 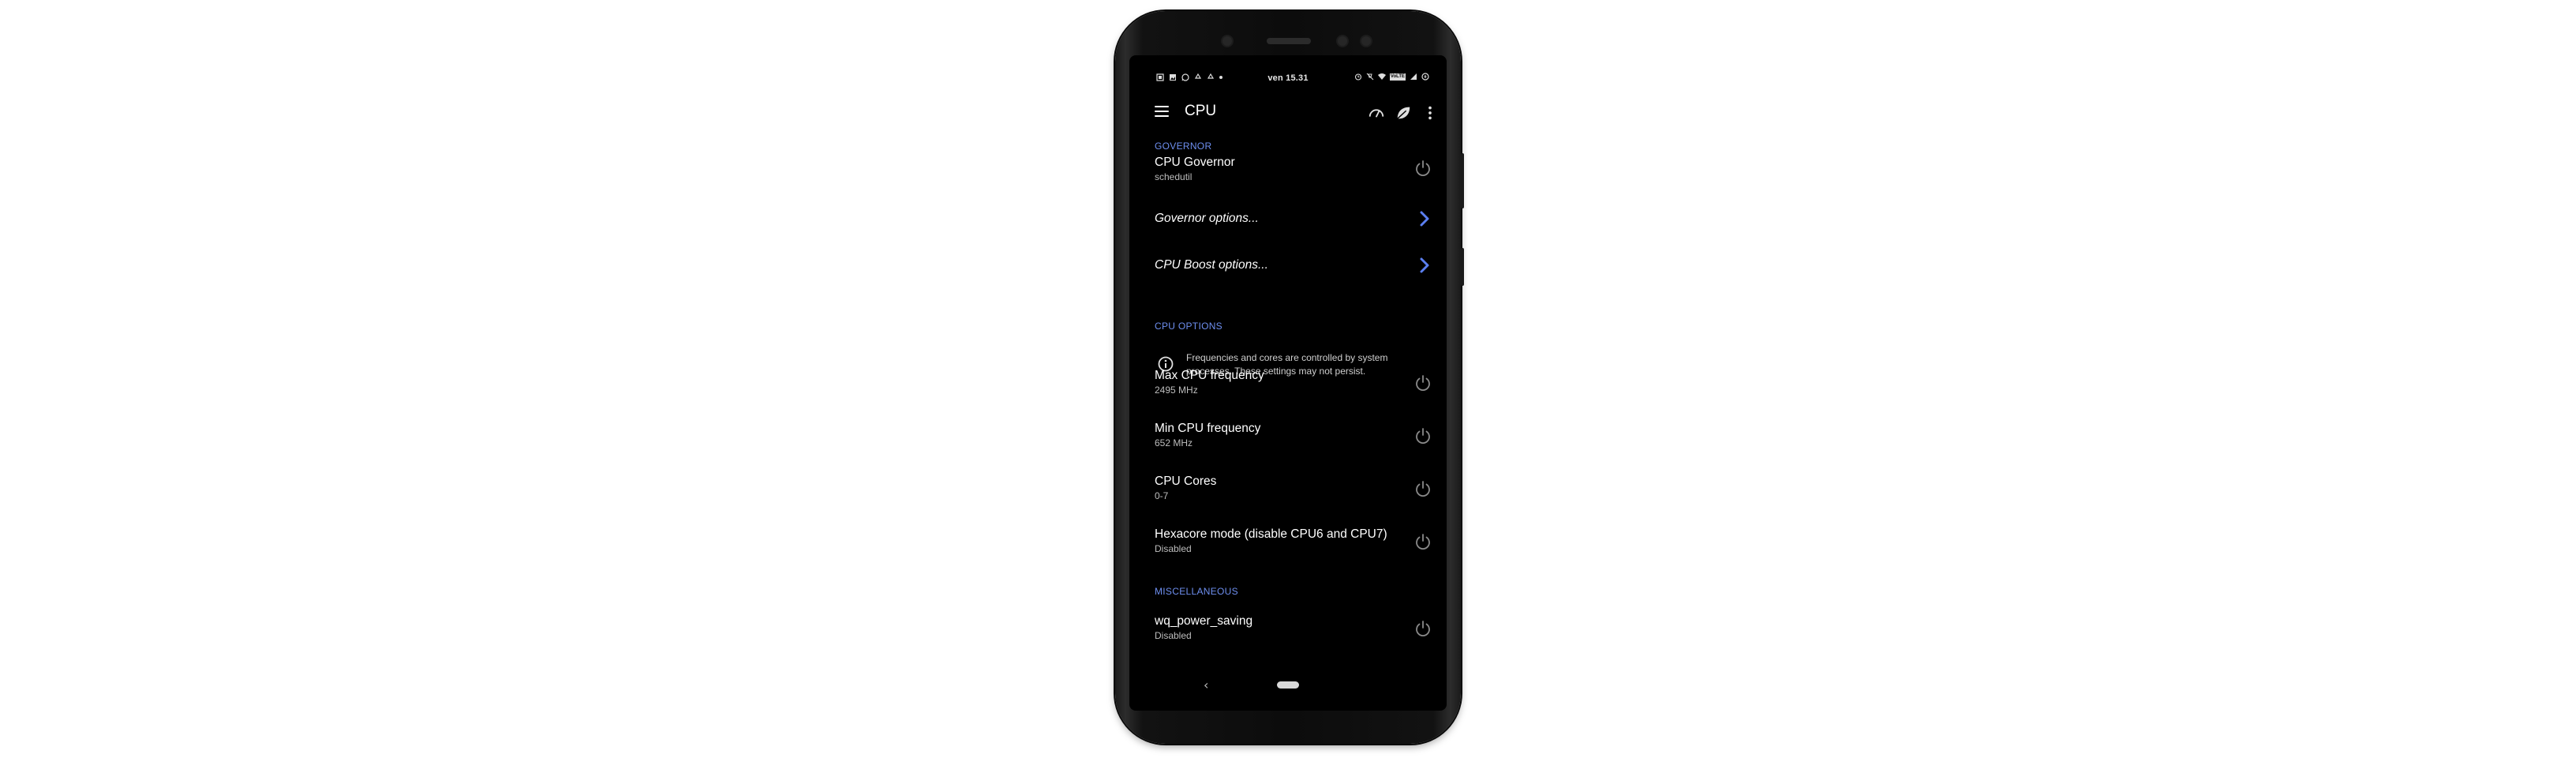 What do you see at coordinates (1293, 490) in the screenshot?
I see `cpu-cores-row: CPU Cores 0-7` at bounding box center [1293, 490].